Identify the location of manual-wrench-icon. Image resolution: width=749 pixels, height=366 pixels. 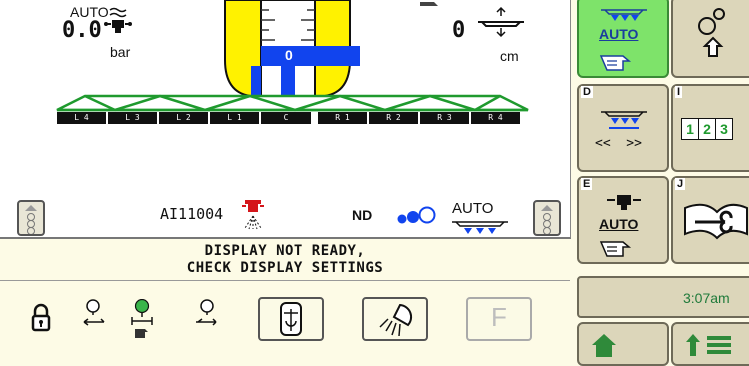
(716, 221).